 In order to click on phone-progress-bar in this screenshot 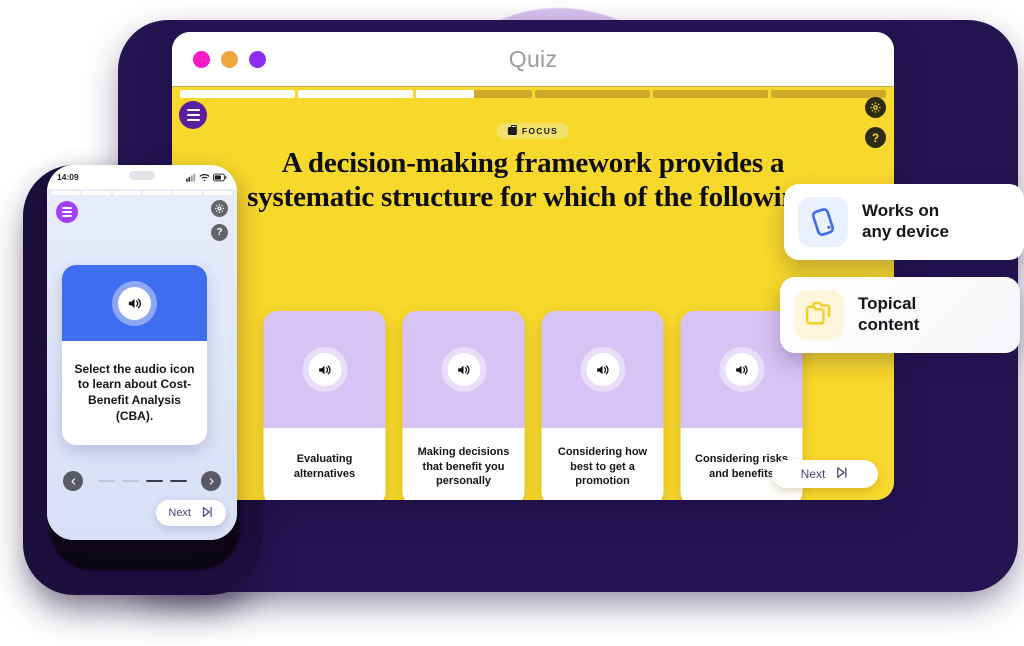, I will do `click(142, 193)`.